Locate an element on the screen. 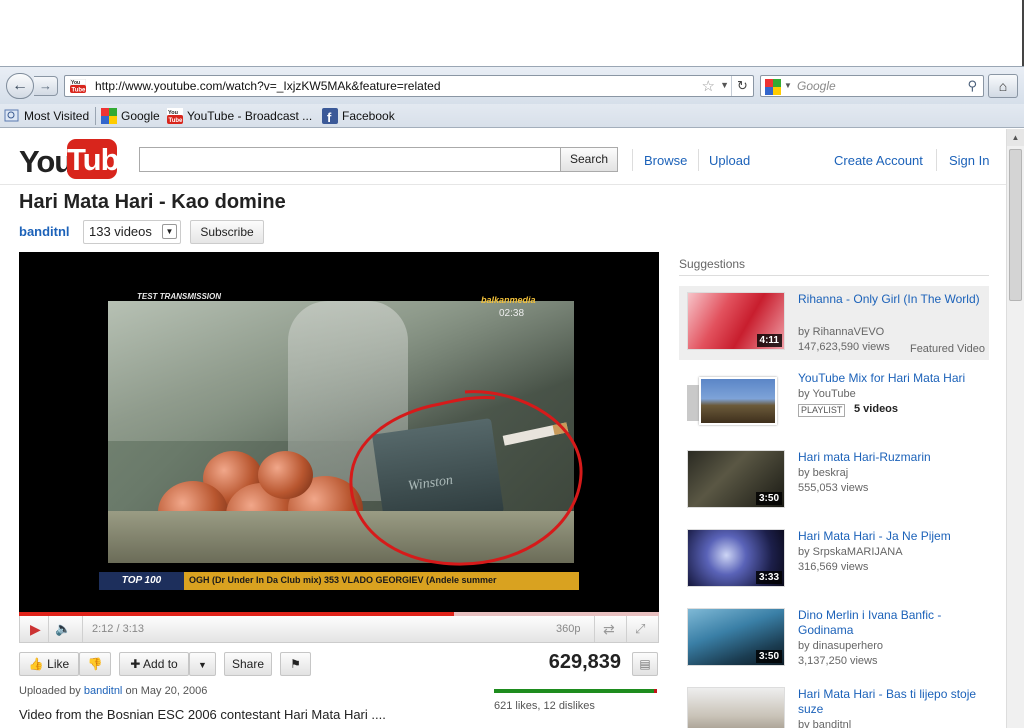 Image resolution: width=1024 pixels, height=728 pixels. suggestion-thumbnail is located at coordinates (736, 707).